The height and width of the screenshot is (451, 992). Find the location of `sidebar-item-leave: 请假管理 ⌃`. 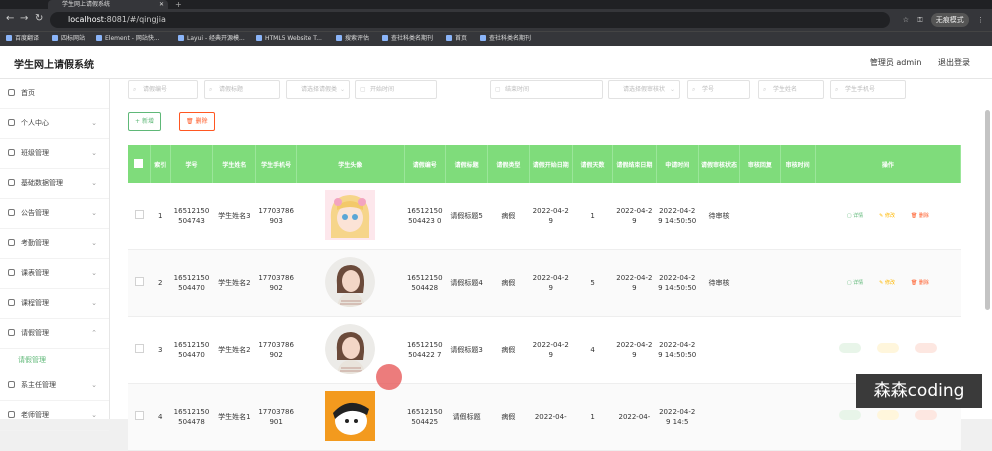

sidebar-item-leave: 请假管理 ⌃ is located at coordinates (54, 334).